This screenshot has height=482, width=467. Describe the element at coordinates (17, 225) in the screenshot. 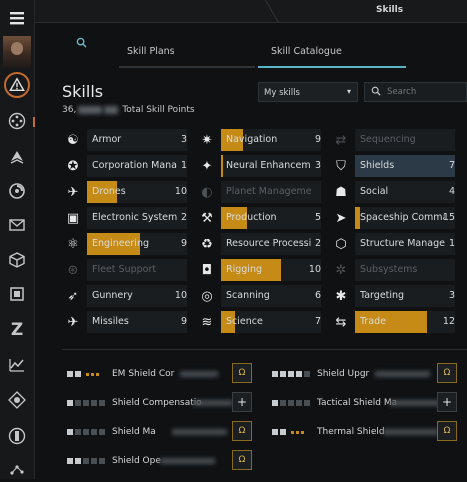

I see `mail-icon` at that location.